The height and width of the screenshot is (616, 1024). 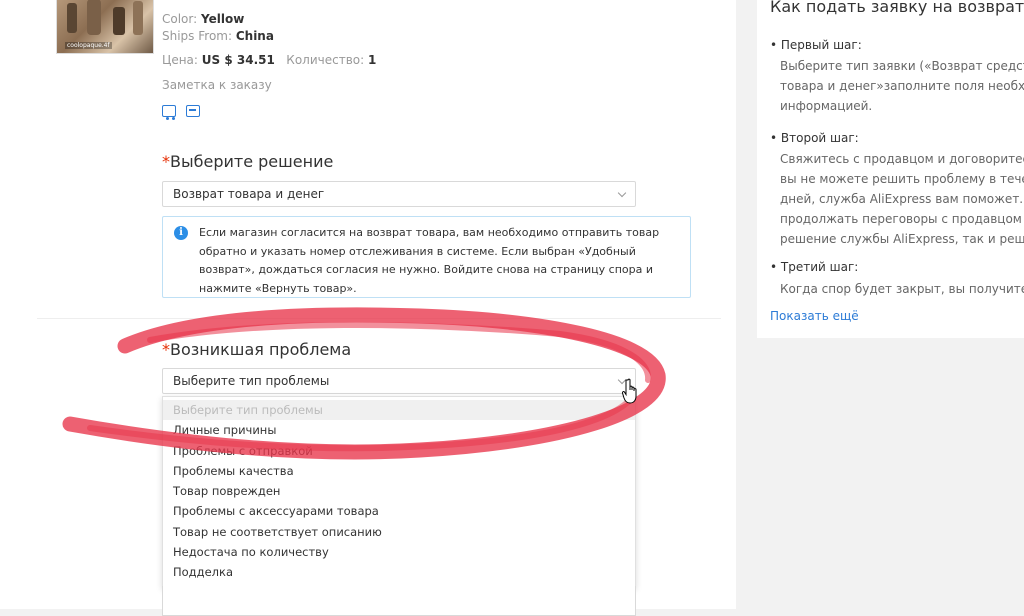 What do you see at coordinates (897, 8) in the screenshot?
I see `guide-title: Как подать заявку на возврат` at bounding box center [897, 8].